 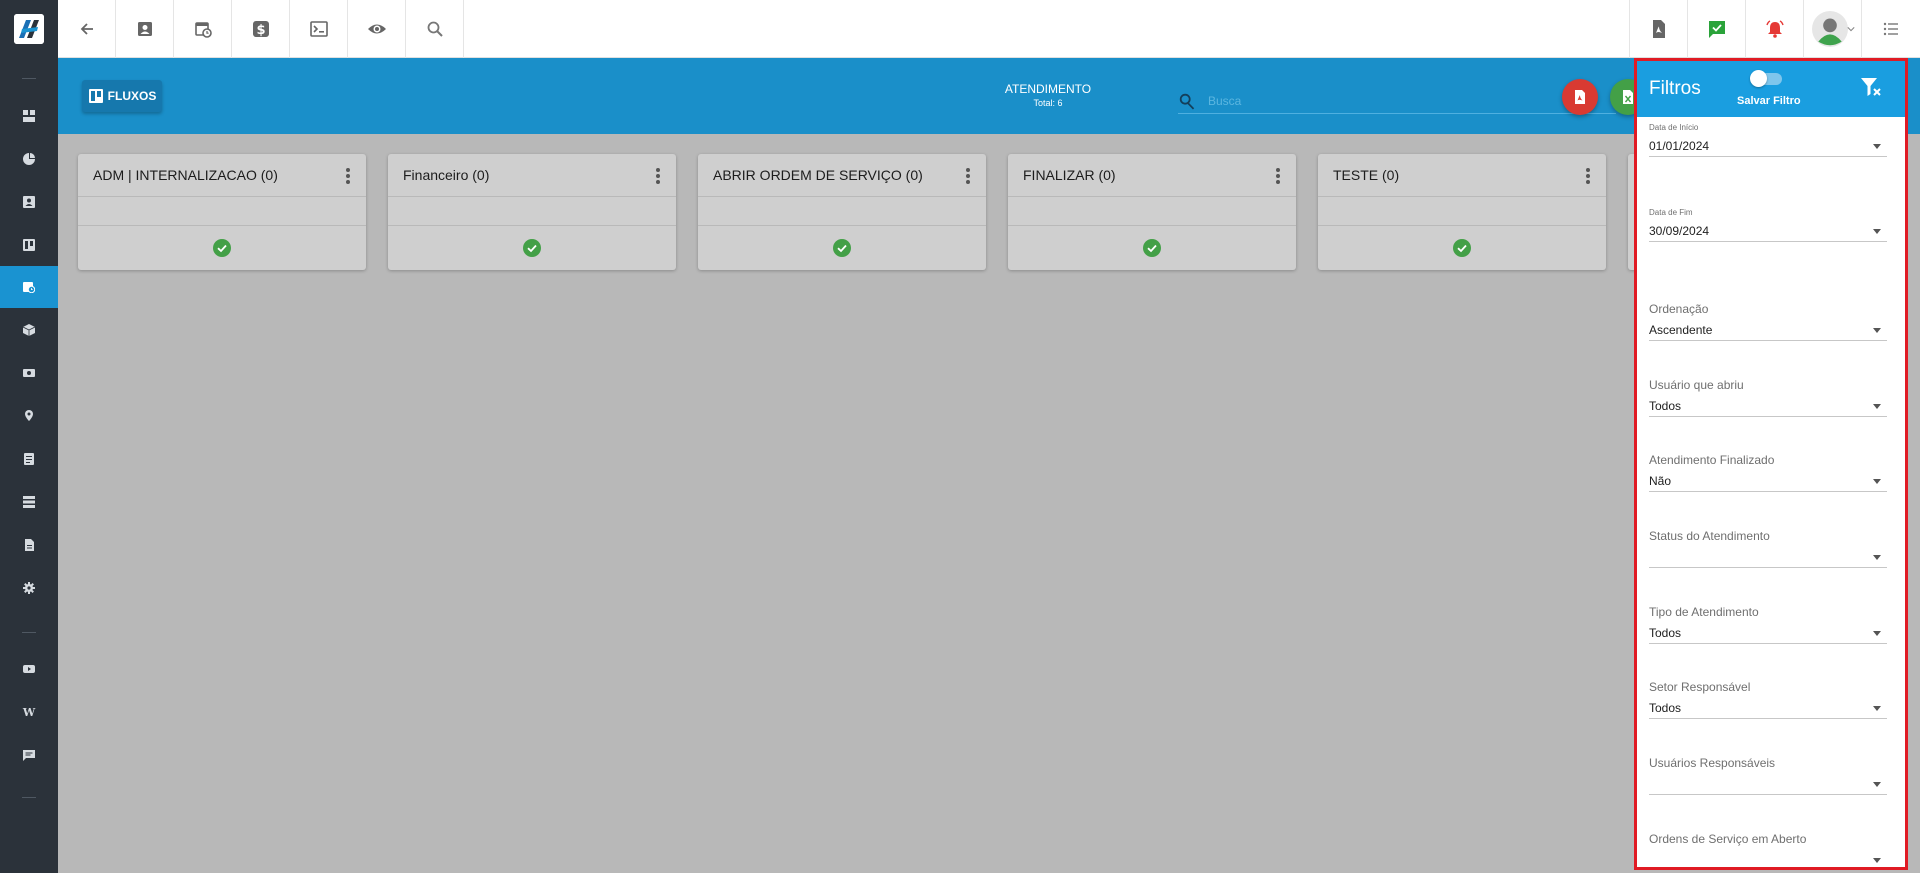 What do you see at coordinates (29, 29) in the screenshot?
I see `app-logo` at bounding box center [29, 29].